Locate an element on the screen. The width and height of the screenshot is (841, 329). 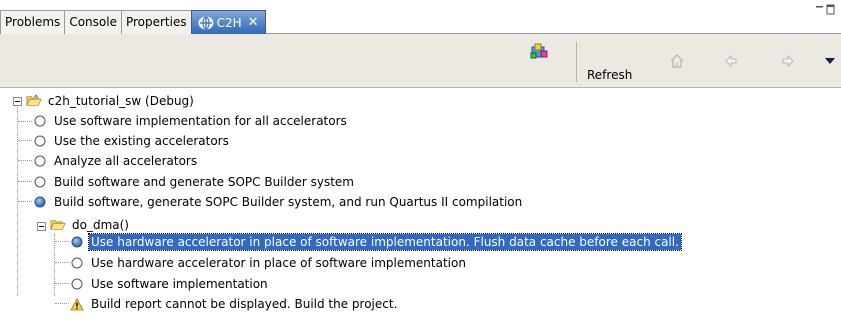
list-item: Analyze all accelerators is located at coordinates (115, 161).